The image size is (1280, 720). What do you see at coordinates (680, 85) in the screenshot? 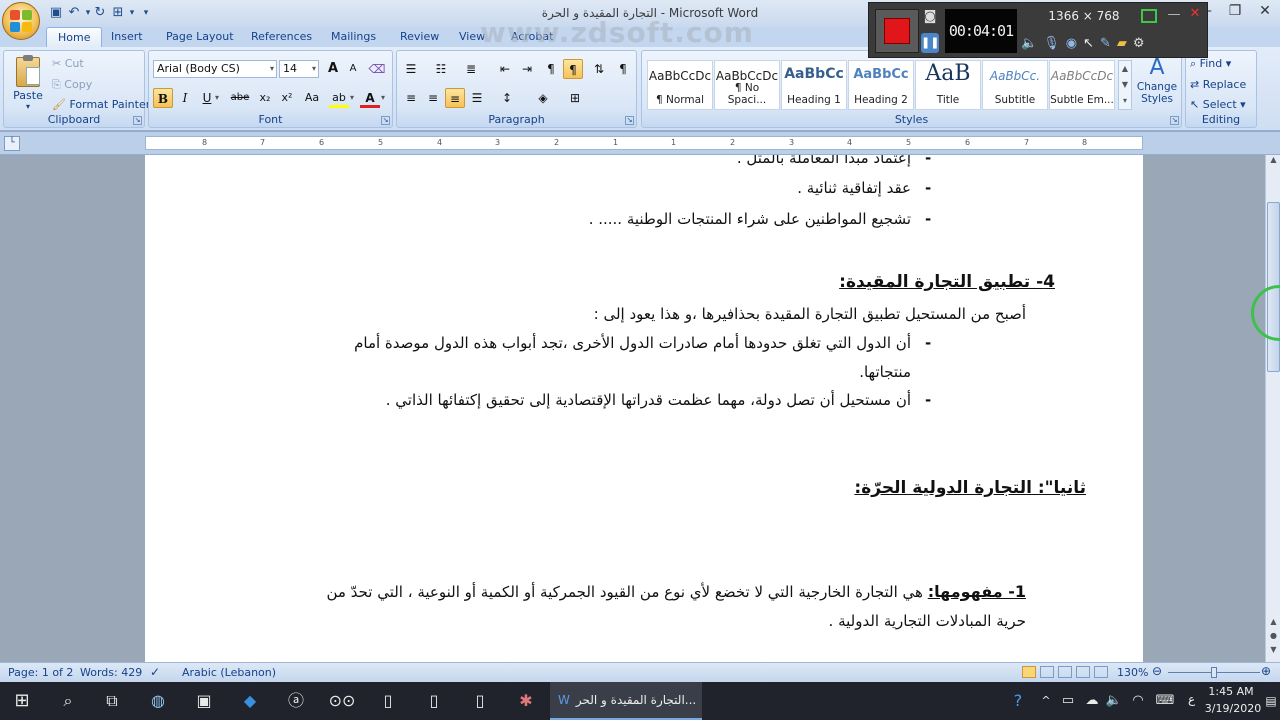
I see `style-normal: AaBbCcDc ¶ Normal` at bounding box center [680, 85].